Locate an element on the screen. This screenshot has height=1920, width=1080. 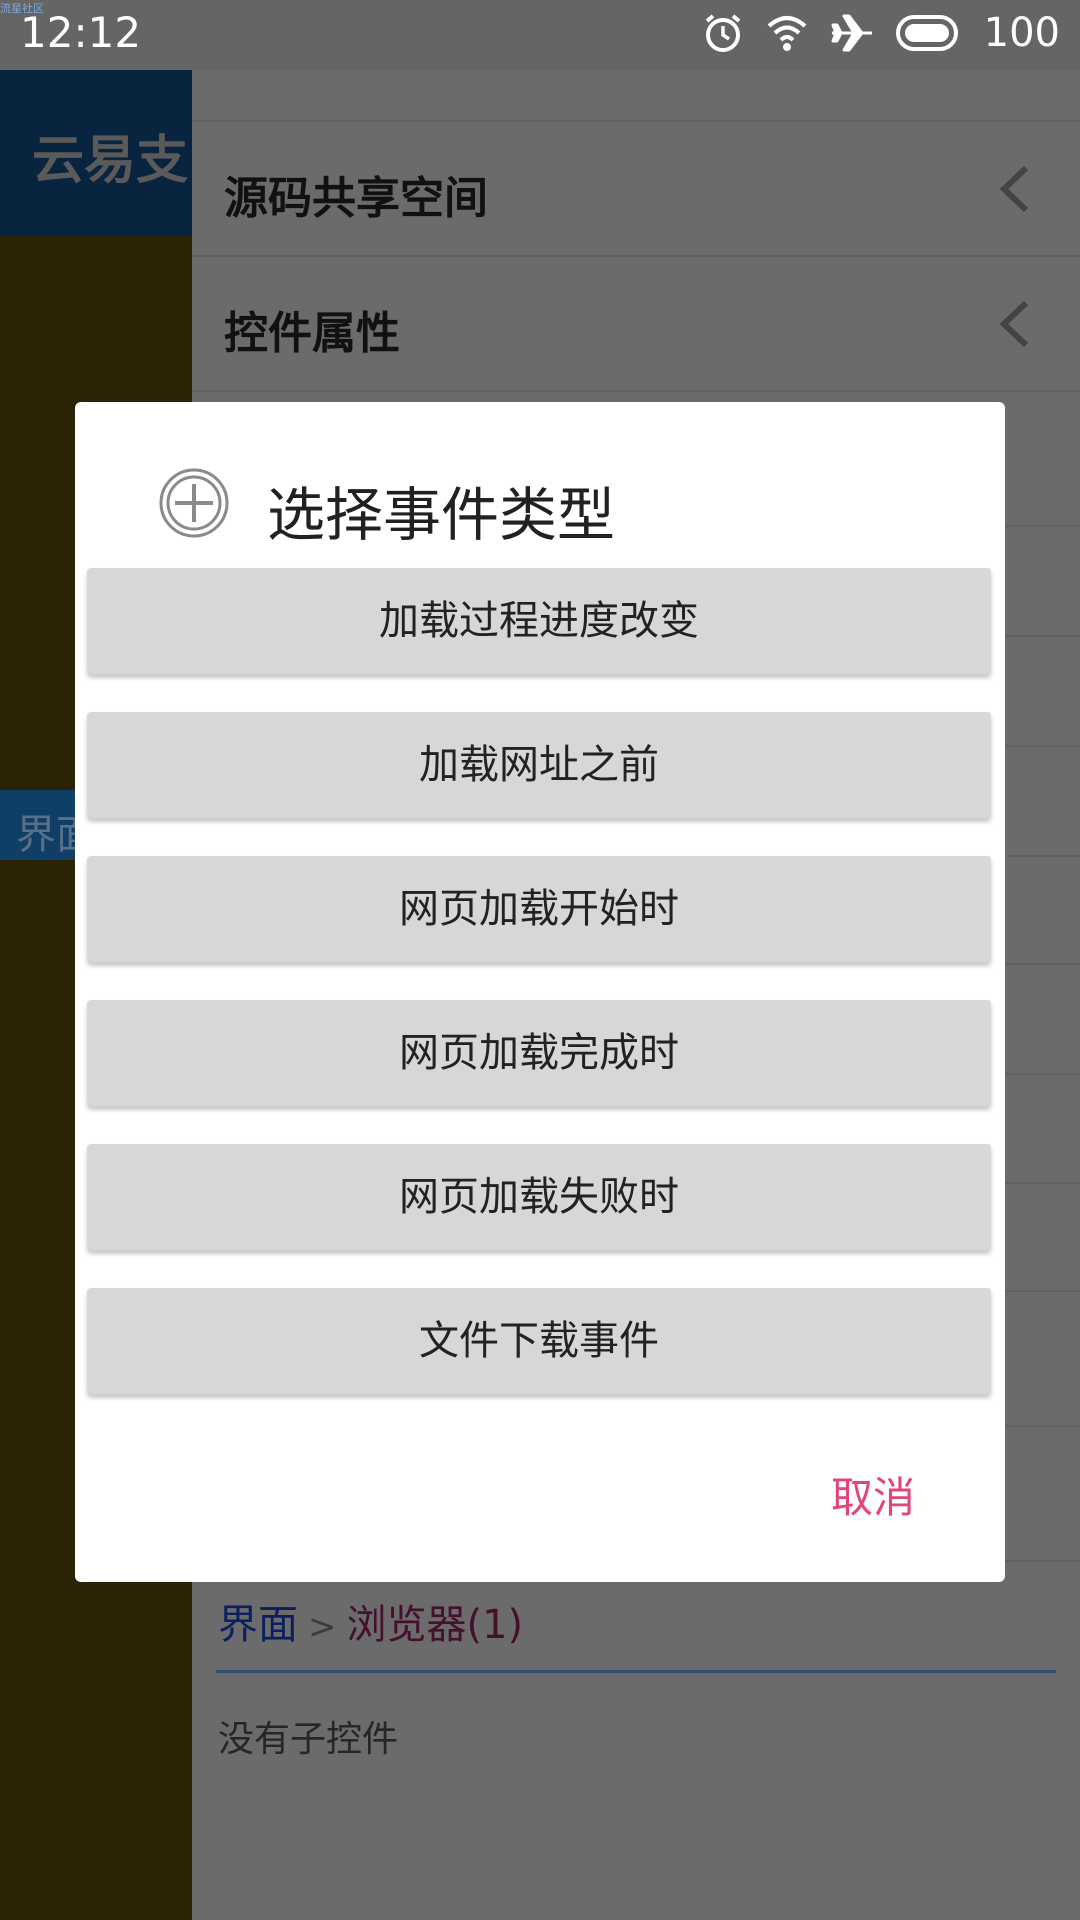
battery-icon is located at coordinates (926, 33).